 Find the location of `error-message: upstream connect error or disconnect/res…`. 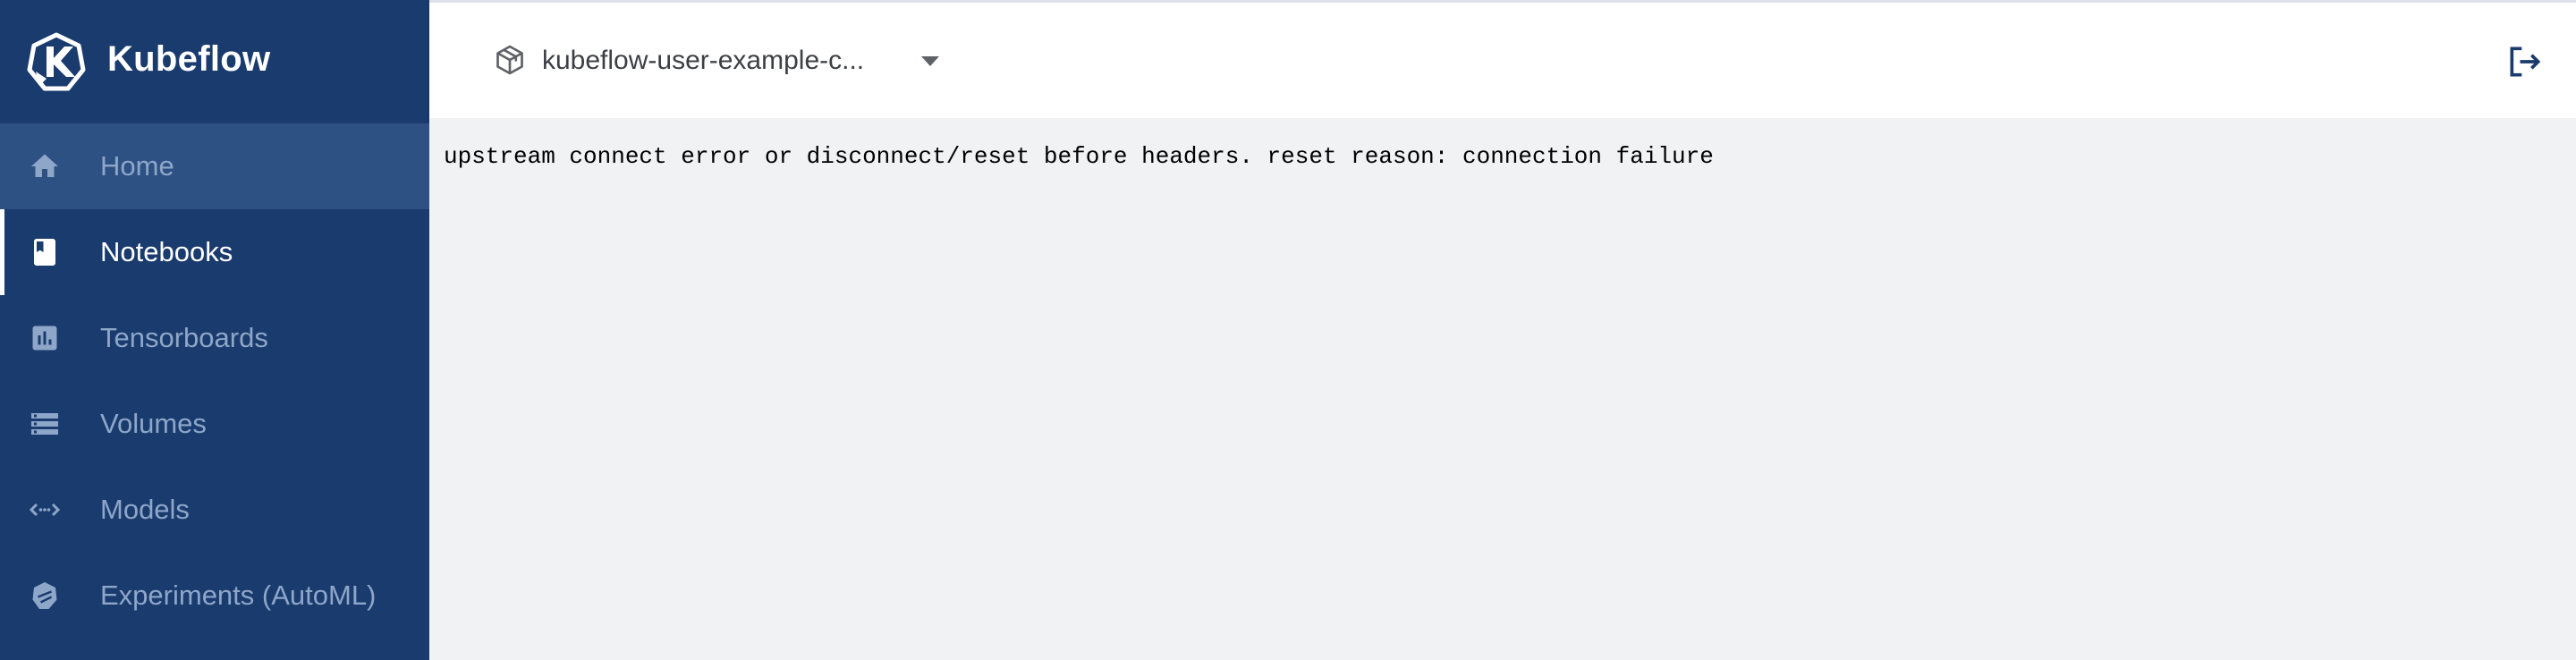

error-message: upstream connect error or disconnect/res… is located at coordinates (1079, 156).